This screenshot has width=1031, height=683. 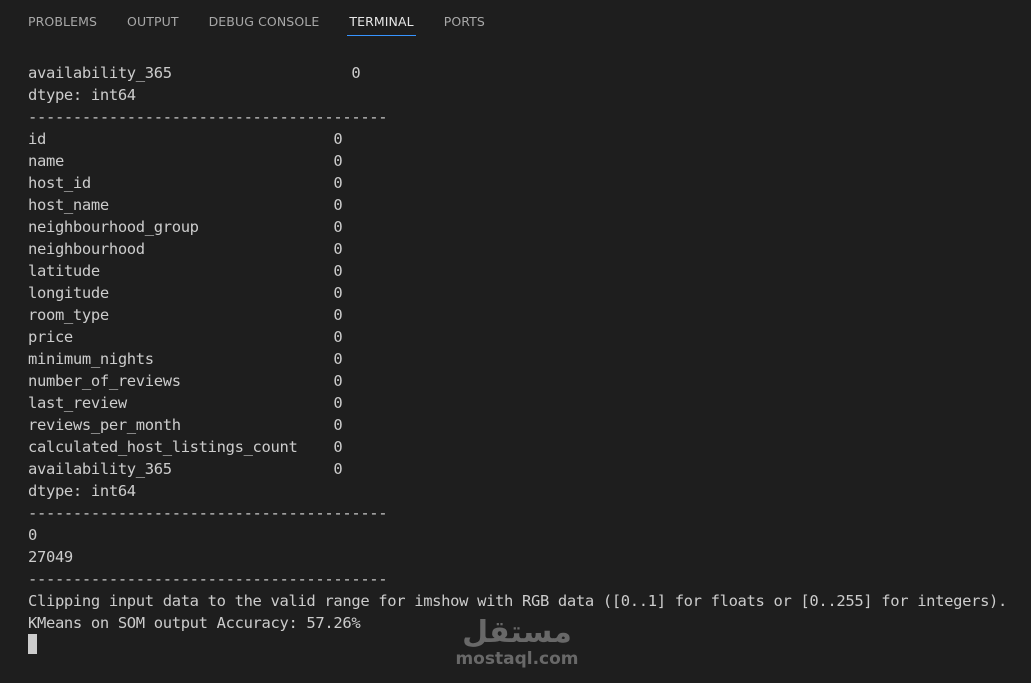 What do you see at coordinates (185, 315) in the screenshot?
I see `terminal-line: room_type 0` at bounding box center [185, 315].